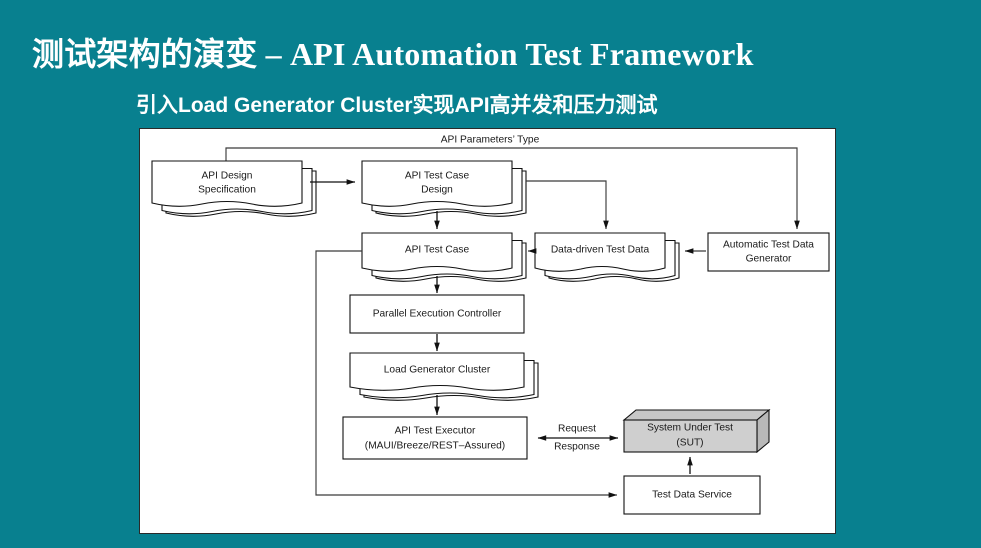 The image size is (981, 548). What do you see at coordinates (435, 446) in the screenshot?
I see `node-label-api-test-executor-line2: (MAUI/Breeze/REST–Assured)` at bounding box center [435, 446].